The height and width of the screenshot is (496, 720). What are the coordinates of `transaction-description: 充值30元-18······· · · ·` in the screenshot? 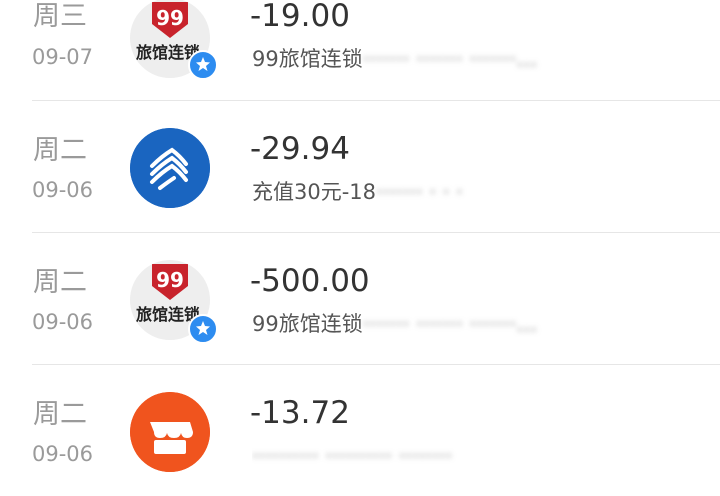 It's located at (472, 192).